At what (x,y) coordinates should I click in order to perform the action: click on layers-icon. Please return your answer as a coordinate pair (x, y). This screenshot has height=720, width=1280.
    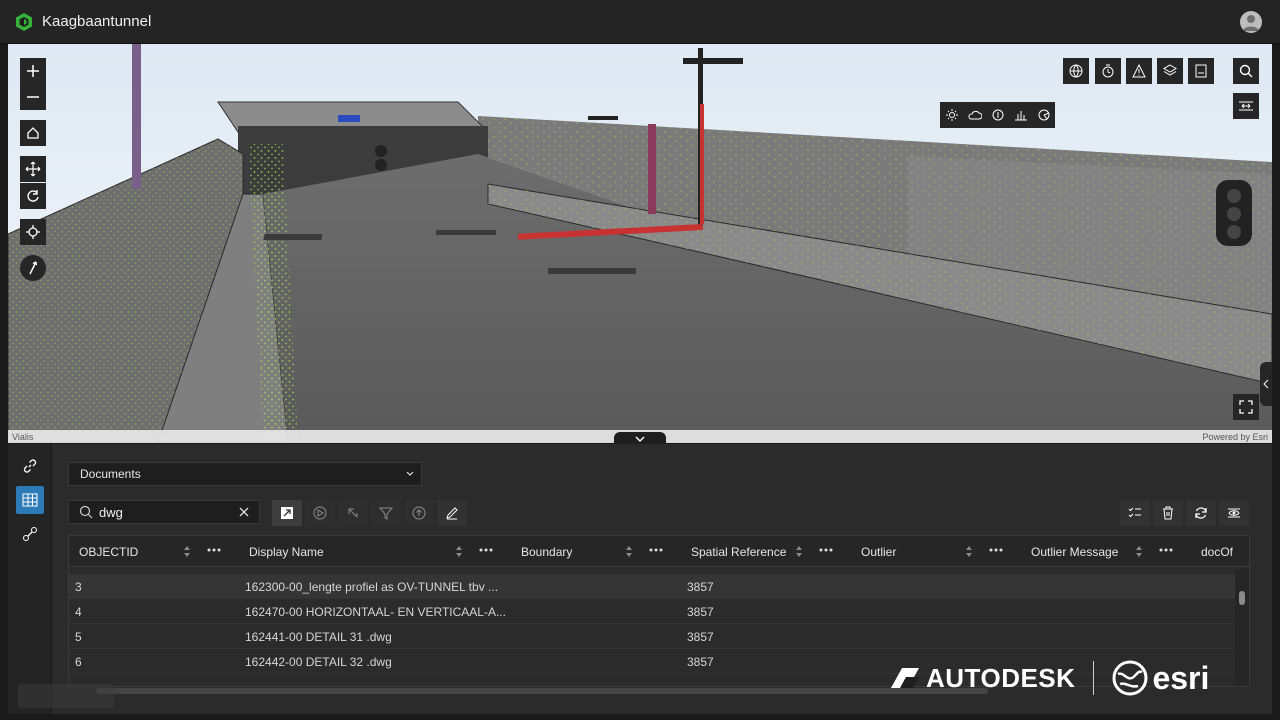
    Looking at the image, I should click on (1170, 71).